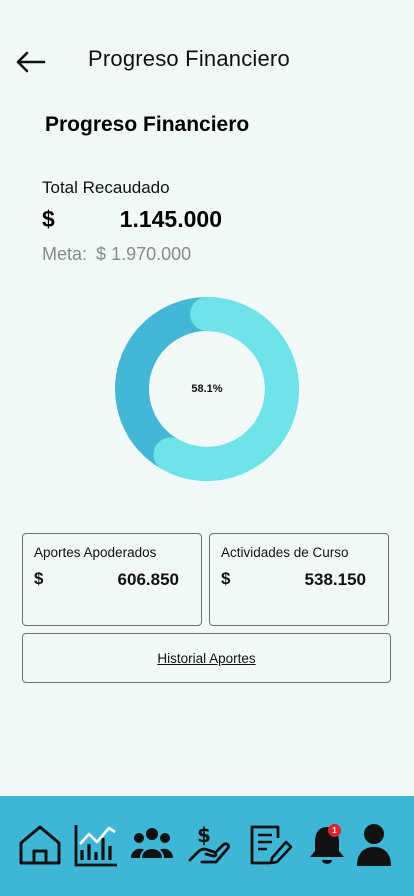 Image resolution: width=414 pixels, height=896 pixels. What do you see at coordinates (151, 254) in the screenshot?
I see `goal-amount: 1.970.000` at bounding box center [151, 254].